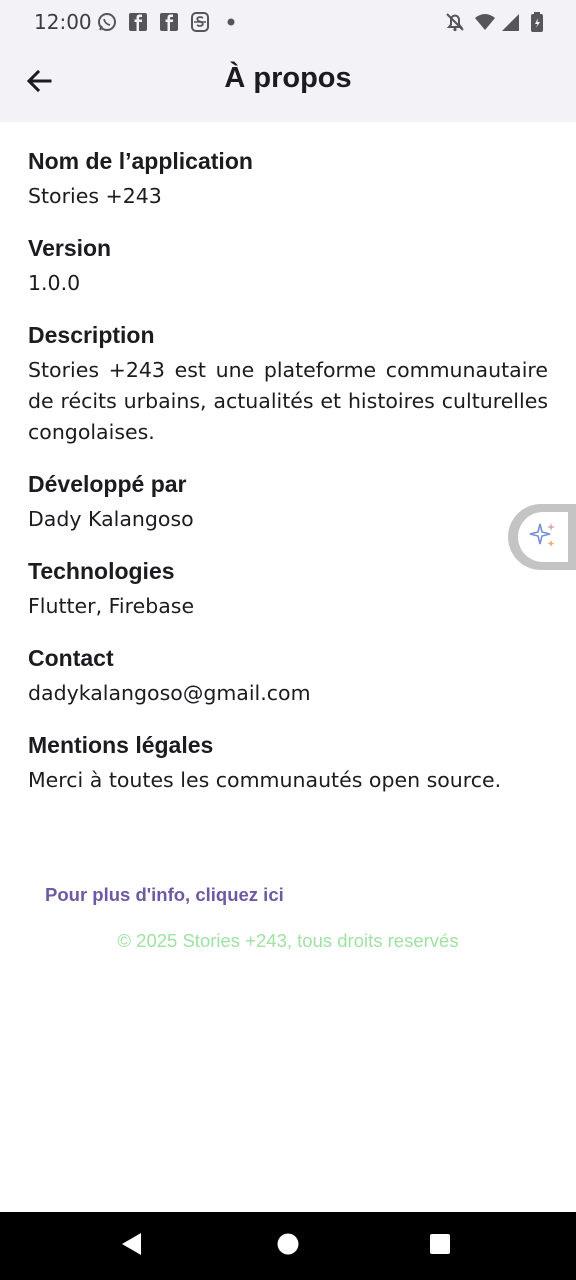 This screenshot has height=1280, width=576. I want to click on signal-icon, so click(511, 22).